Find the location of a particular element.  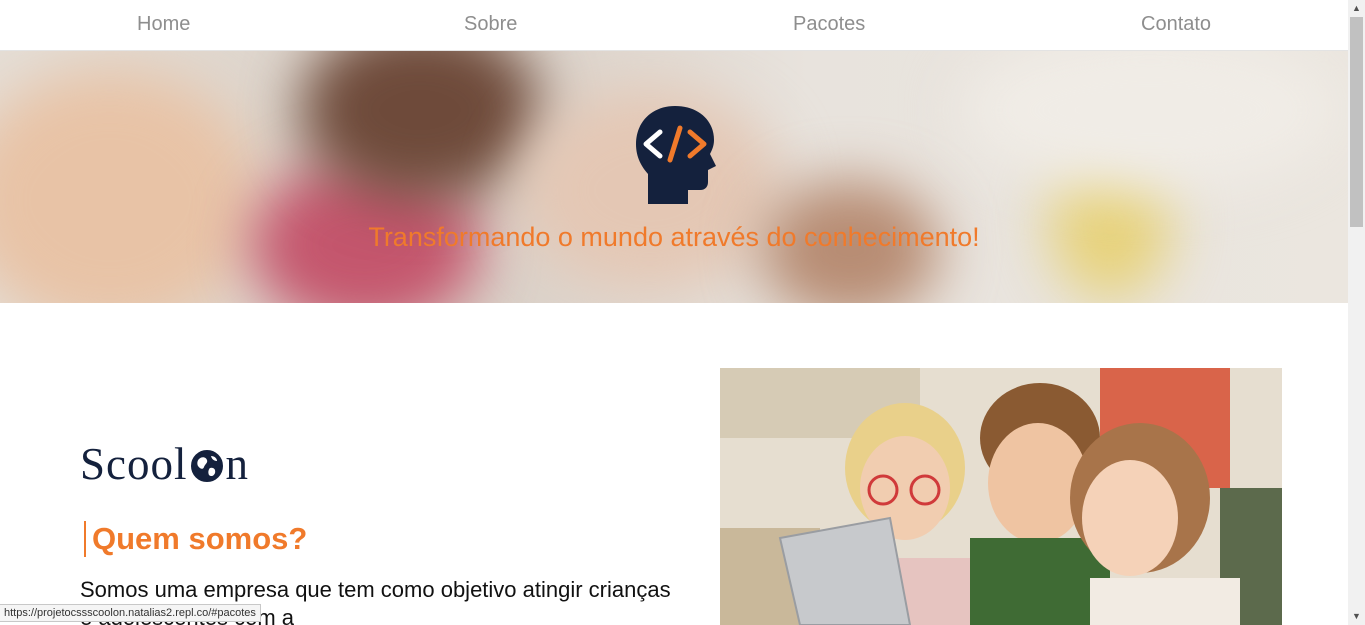

vertical-scrollbar: ▲ ▼ is located at coordinates (1356, 312).